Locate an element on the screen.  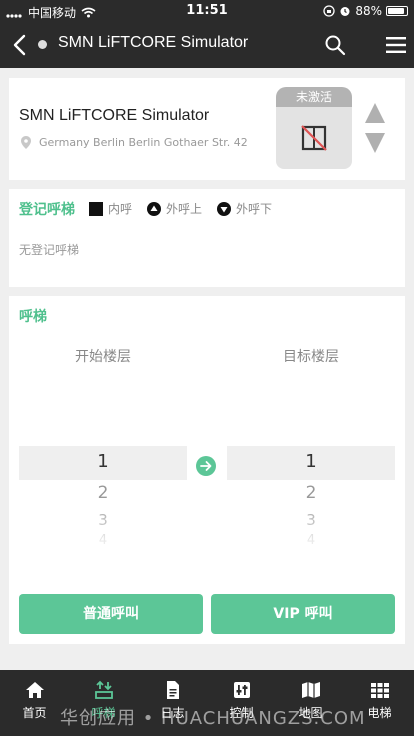
tab-control: 控制 is located at coordinates (241, 703).